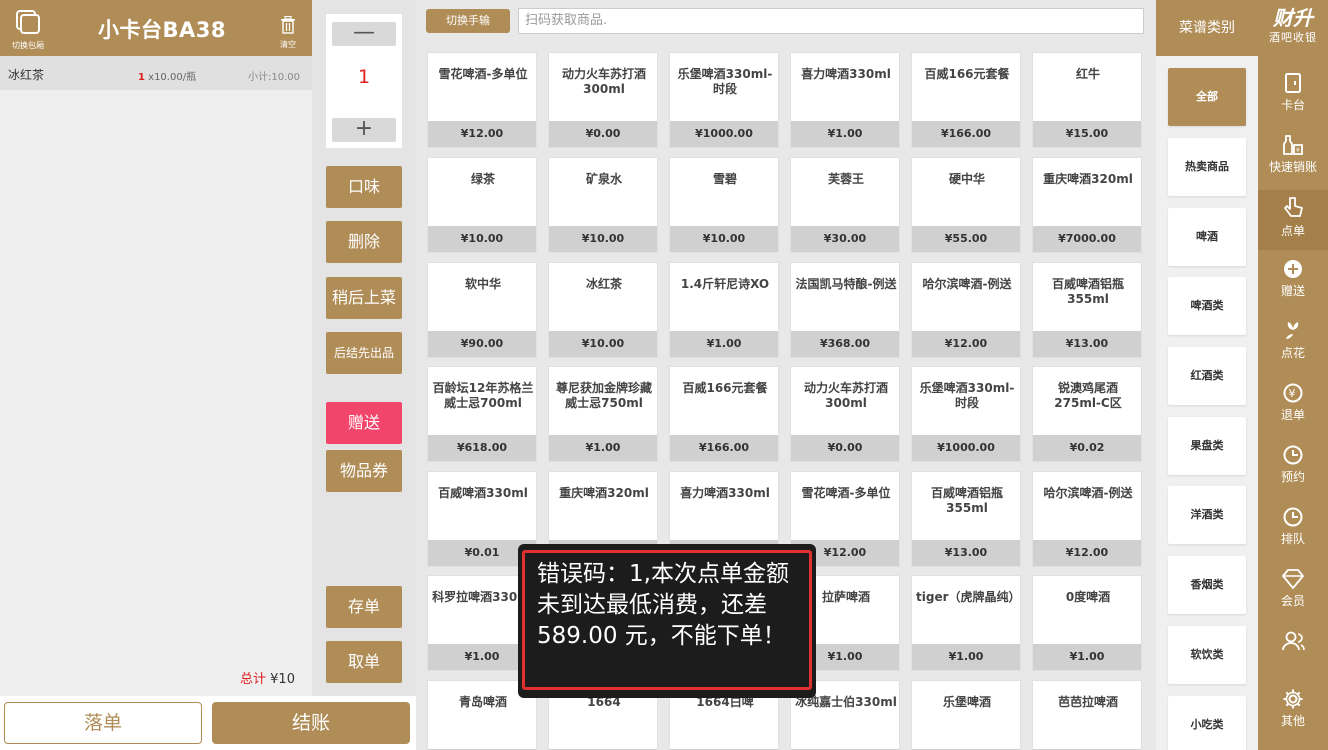 The height and width of the screenshot is (750, 1328). I want to click on product-card: 芙蓉王 ¥30.00, so click(845, 205).